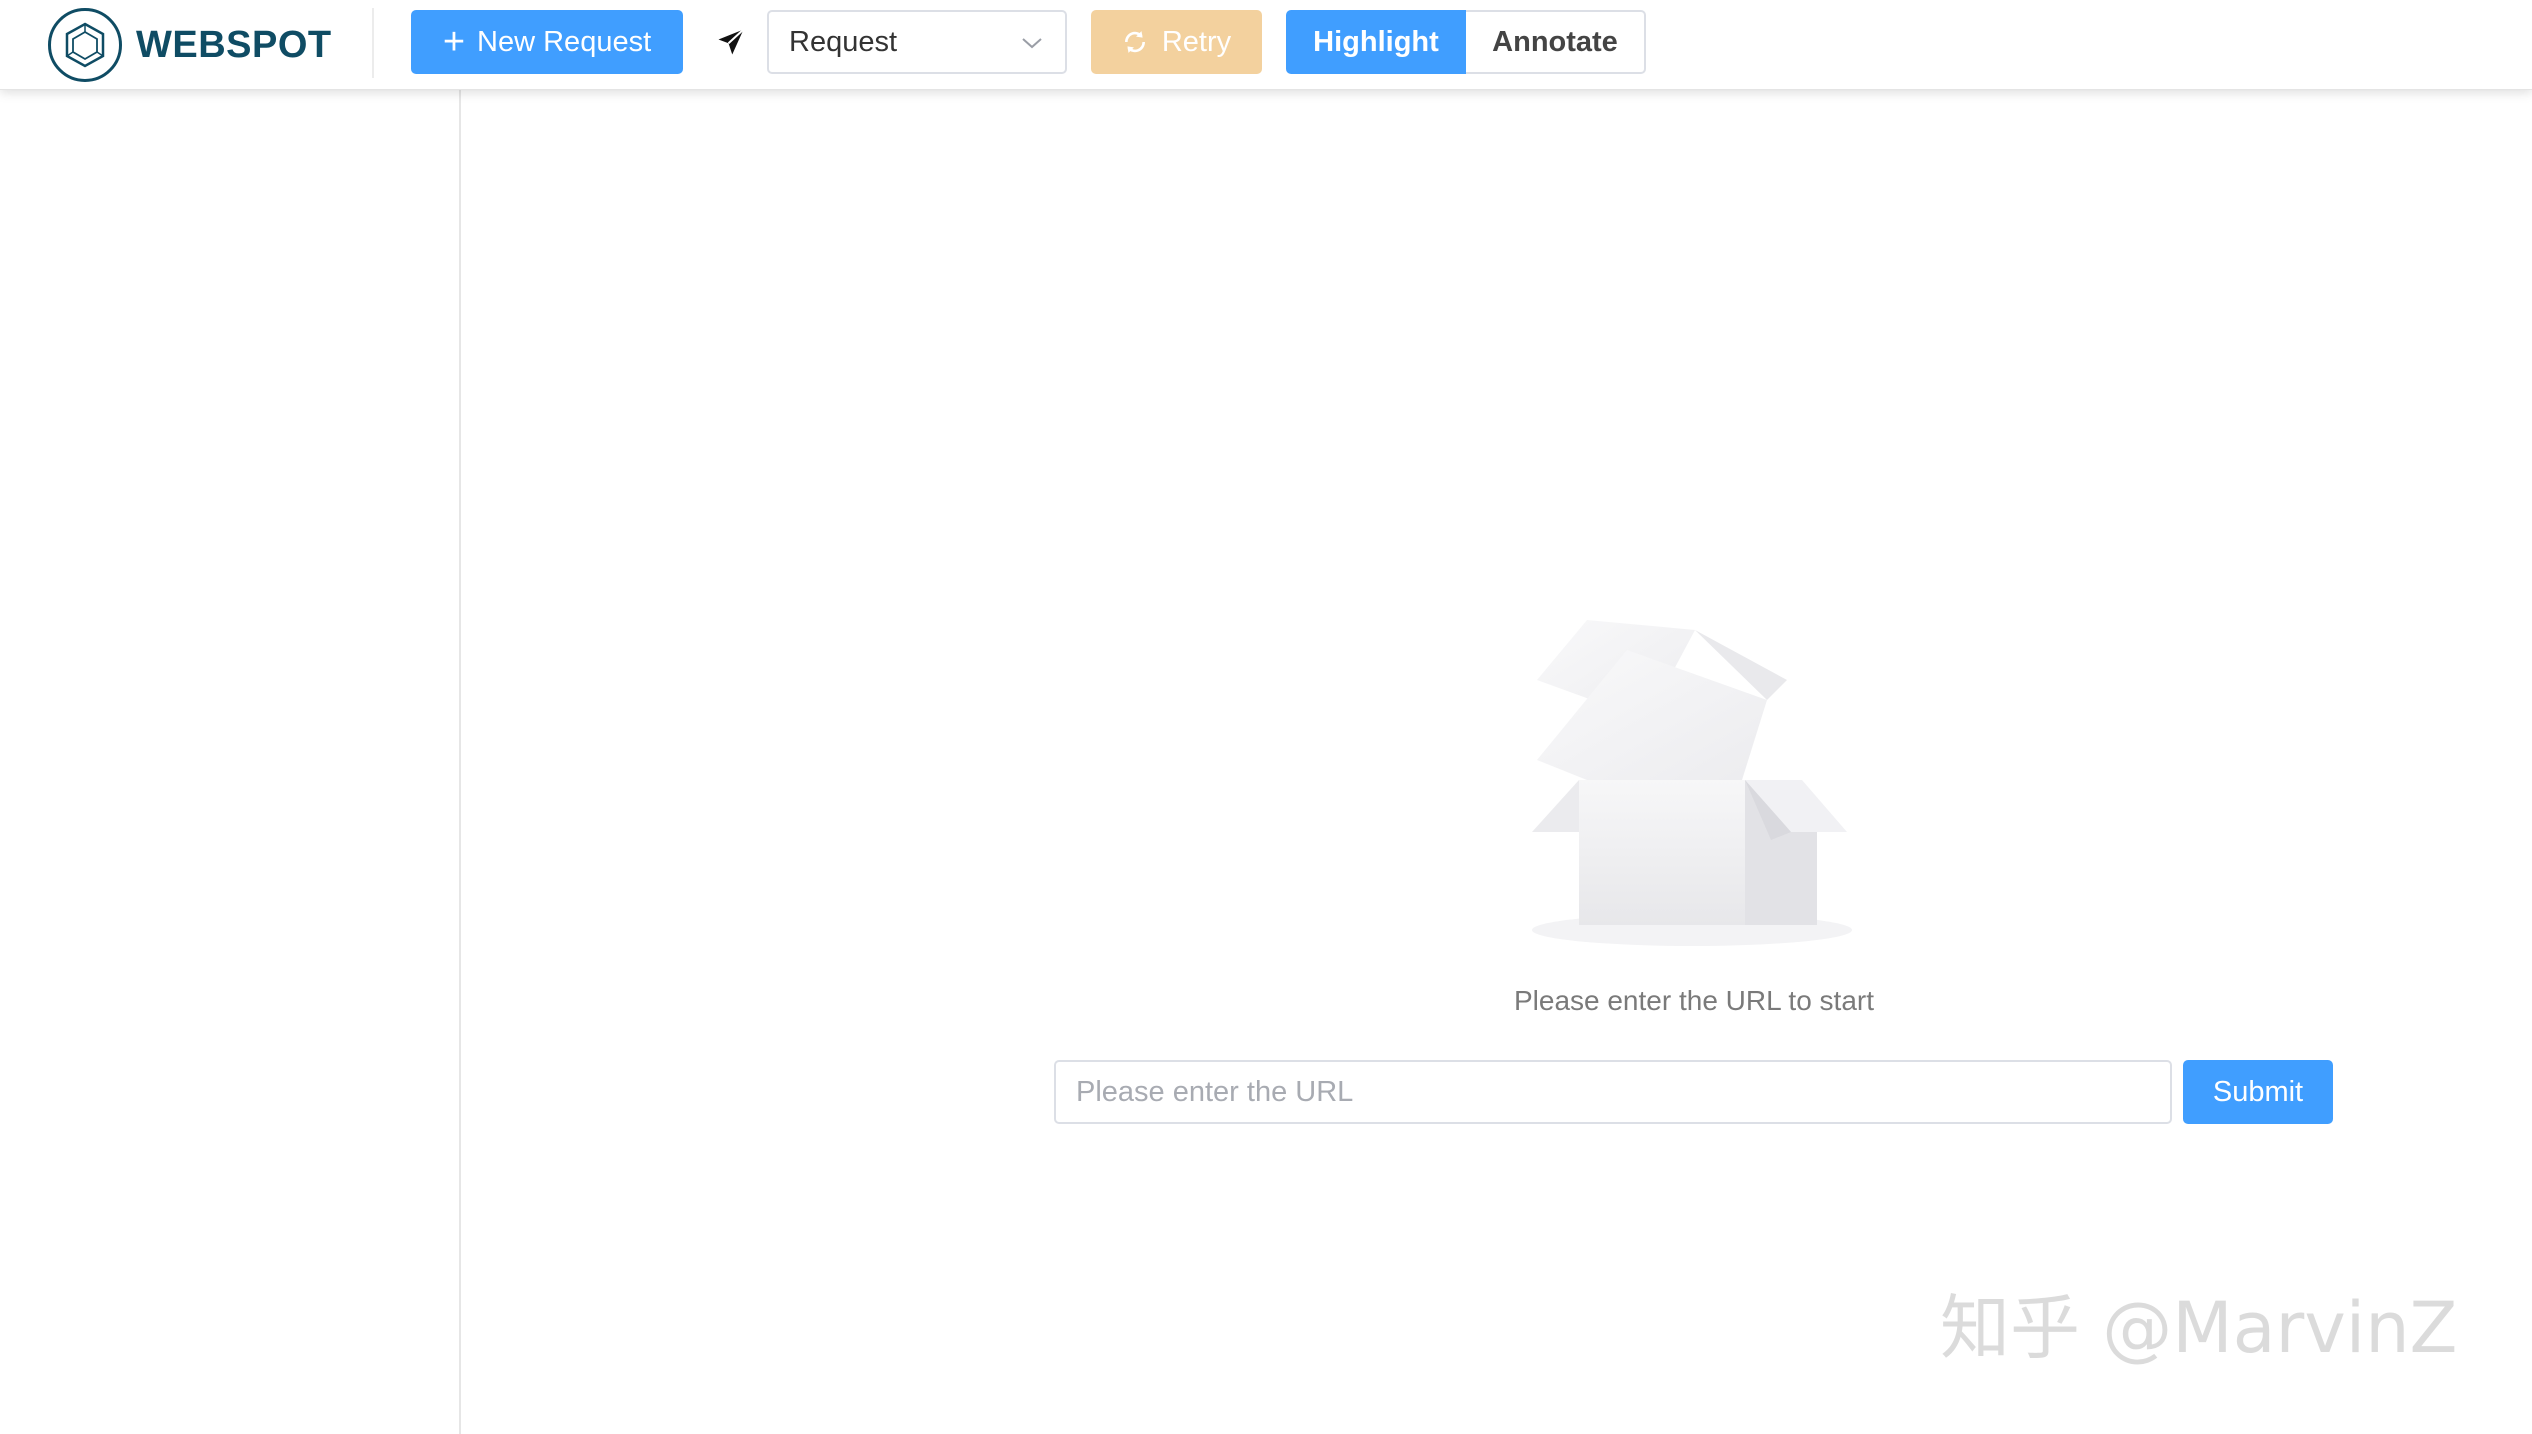 The height and width of the screenshot is (1434, 2532). Describe the element at coordinates (234, 44) in the screenshot. I see `logo-text: WEBSPOT` at that location.